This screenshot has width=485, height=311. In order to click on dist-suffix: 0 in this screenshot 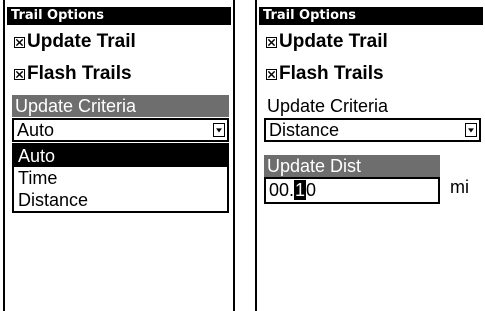, I will do `click(311, 190)`.